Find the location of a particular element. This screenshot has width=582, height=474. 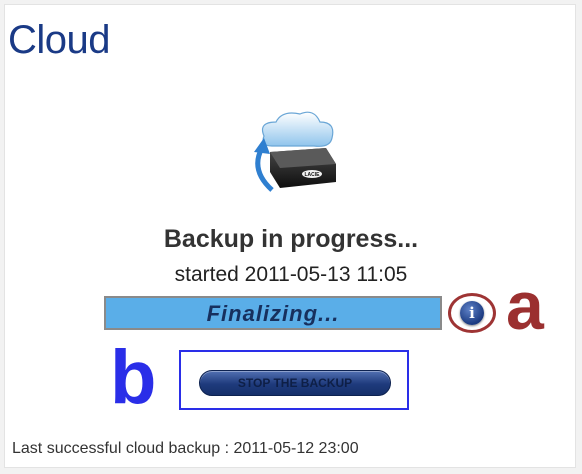

info-button: i is located at coordinates (472, 313).